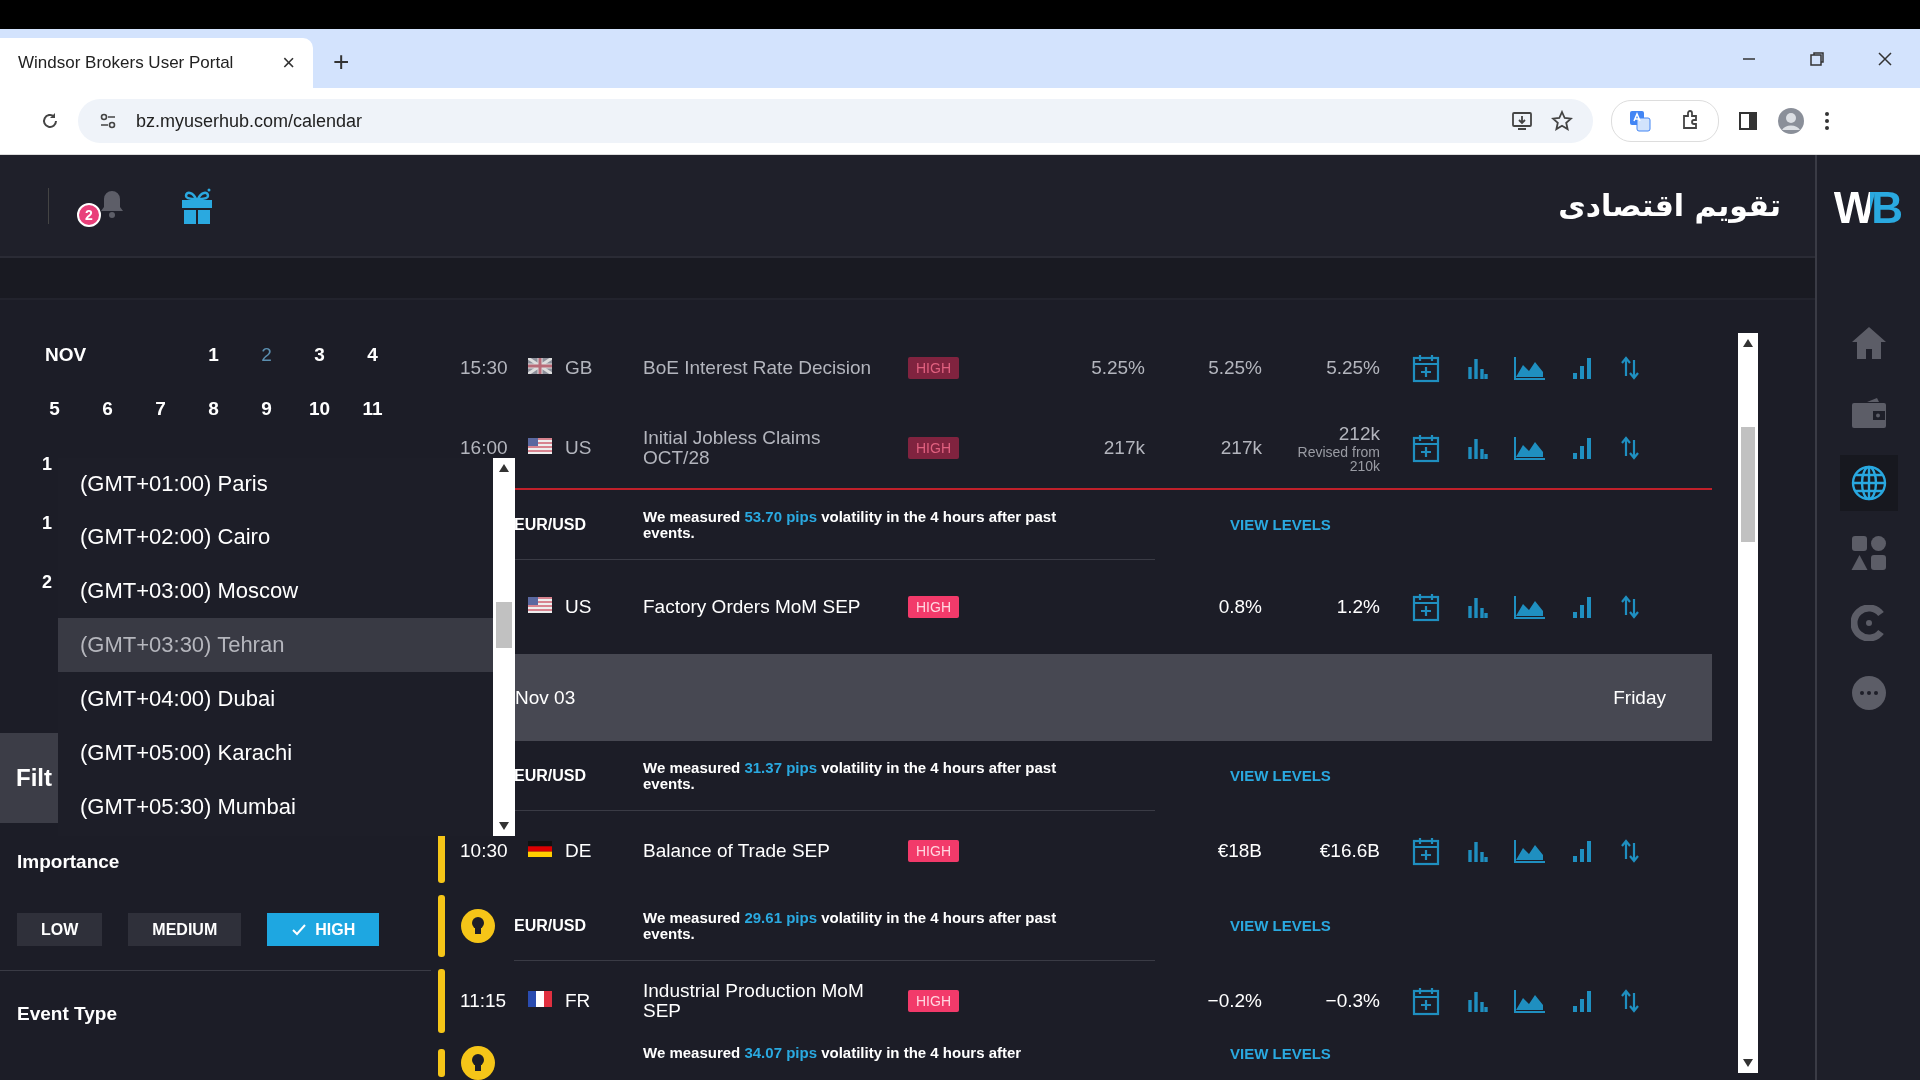 Image resolution: width=1920 pixels, height=1080 pixels. Describe the element at coordinates (107, 409) in the screenshot. I see `calendar-day: 6` at that location.